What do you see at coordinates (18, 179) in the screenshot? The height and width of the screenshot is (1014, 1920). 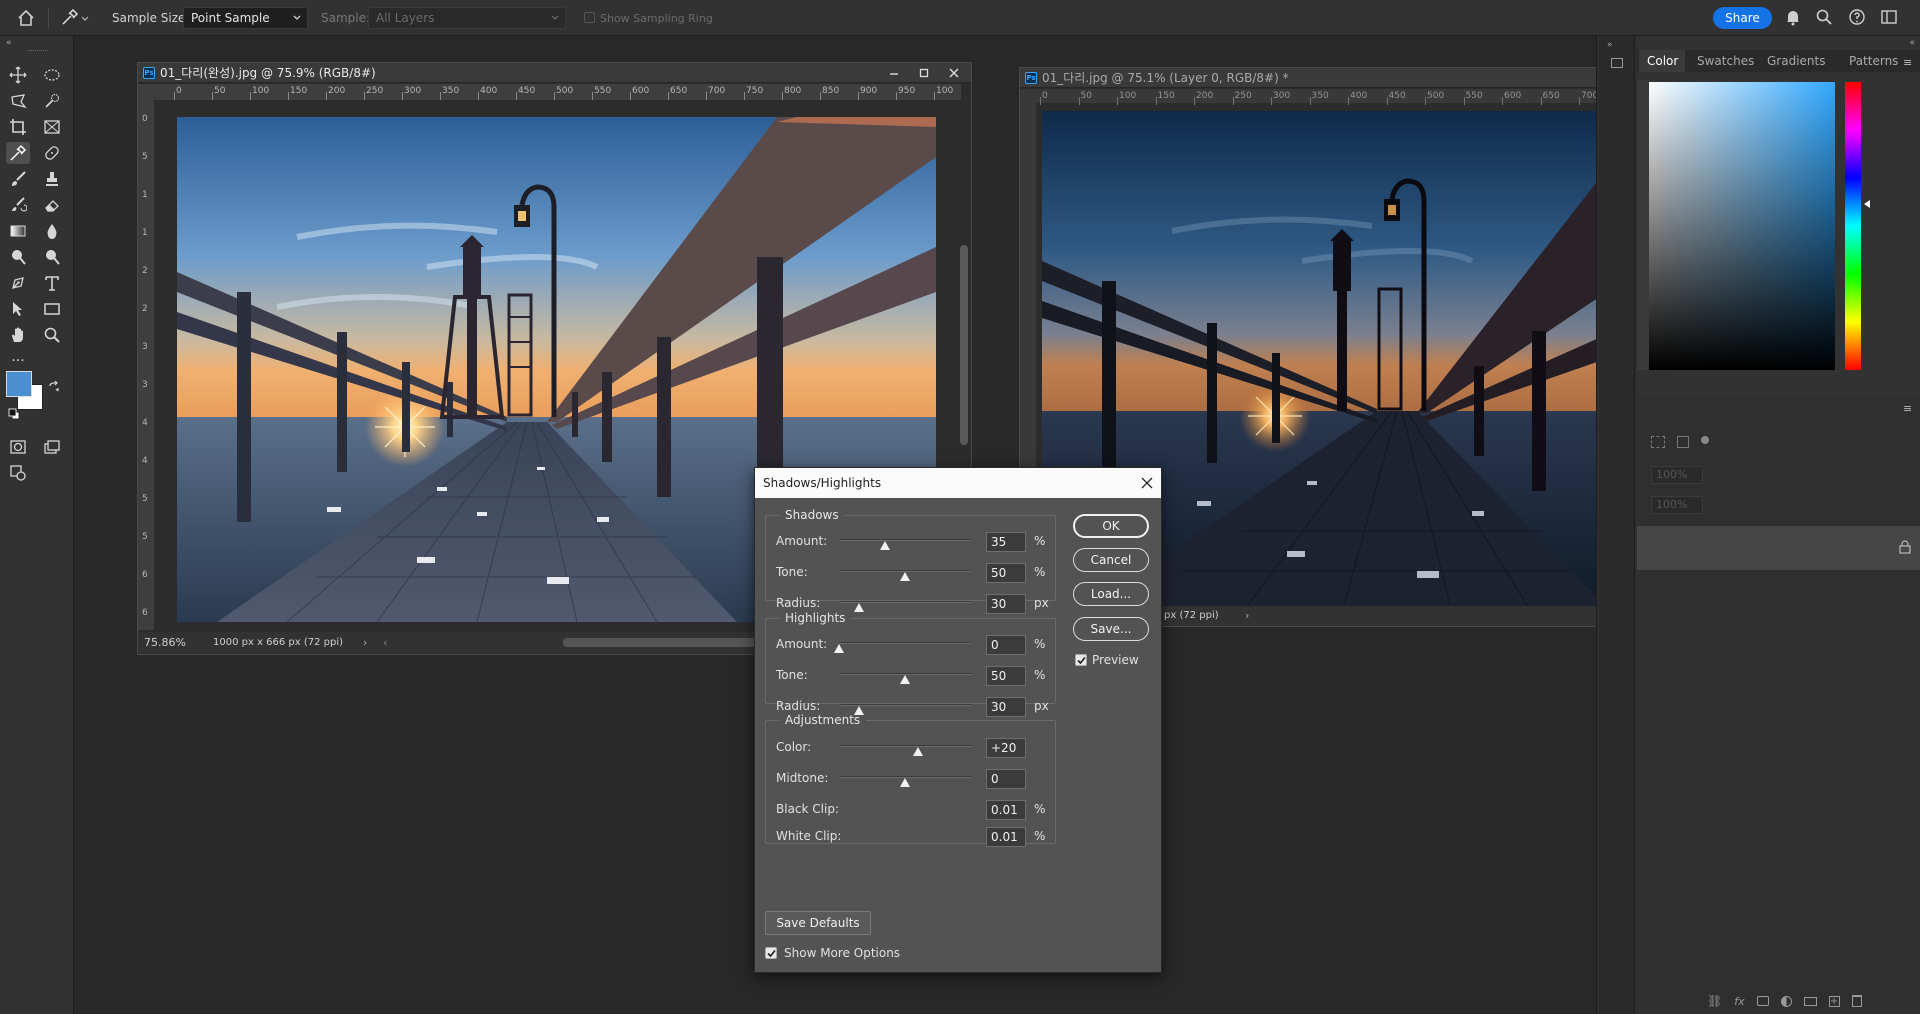 I see `brush-tool-icon` at bounding box center [18, 179].